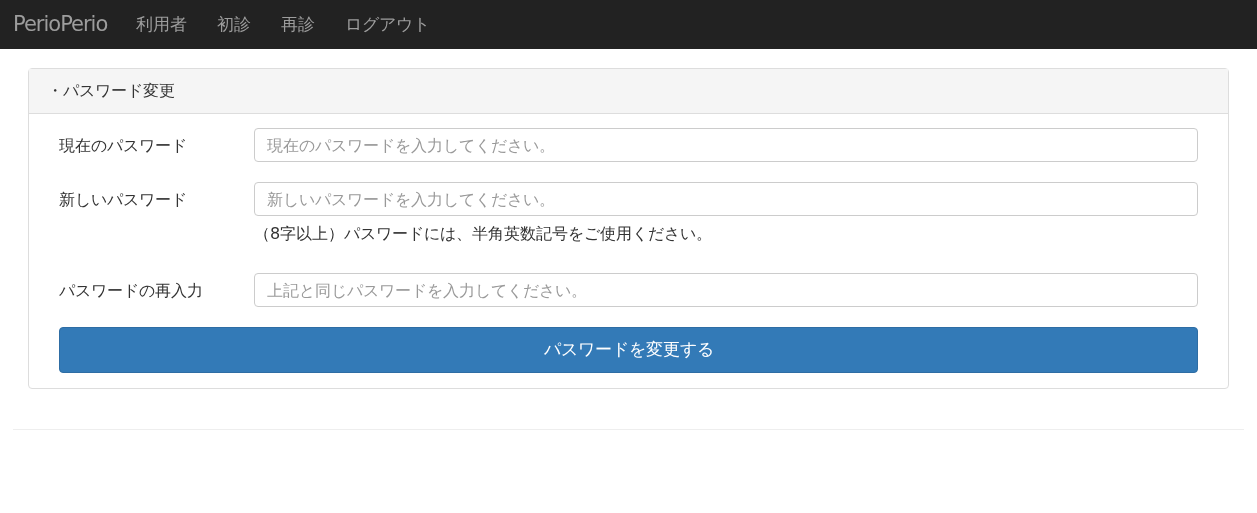  I want to click on brand-logo: PerioPerio, so click(60, 24).